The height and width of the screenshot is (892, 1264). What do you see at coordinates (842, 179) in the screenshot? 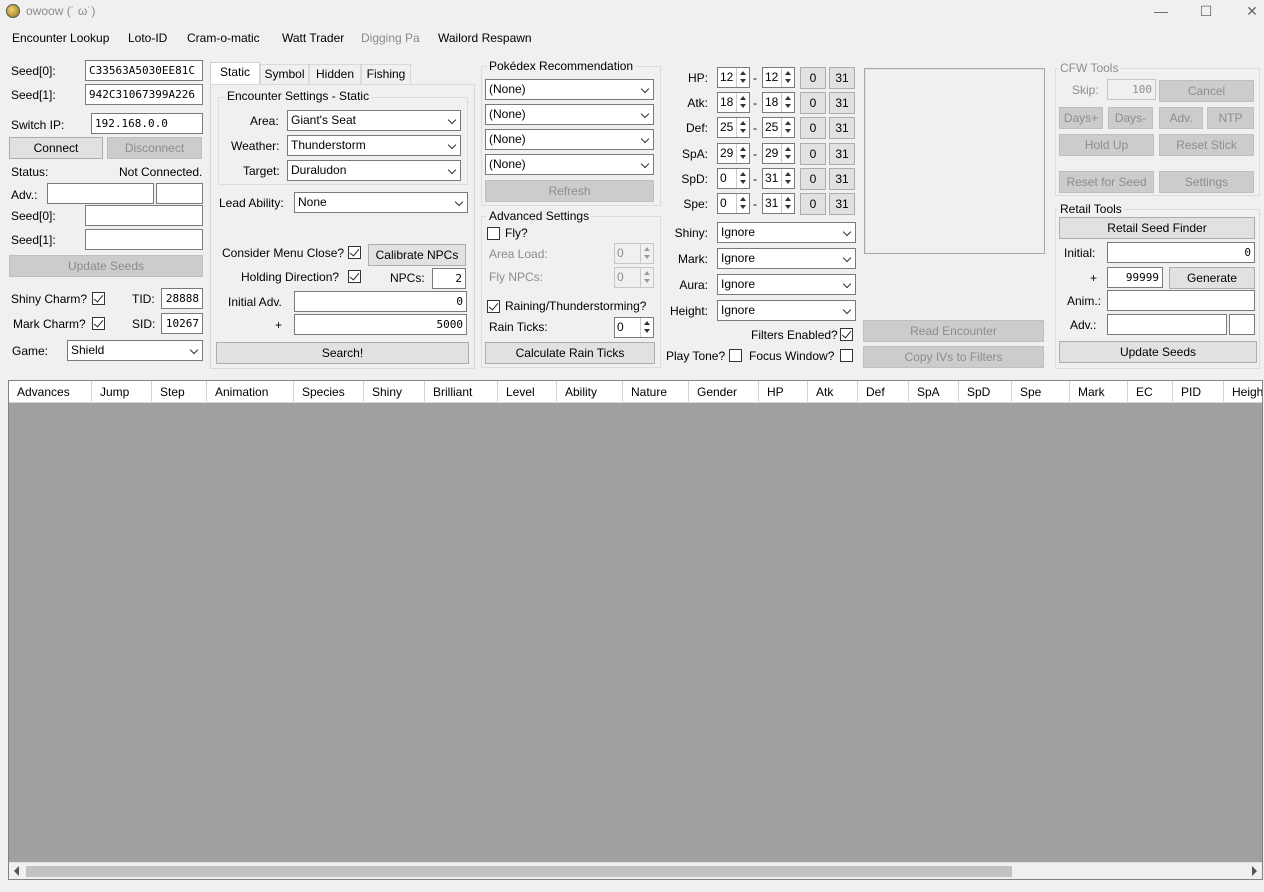
I see `iv-spd-max-button: 31` at bounding box center [842, 179].